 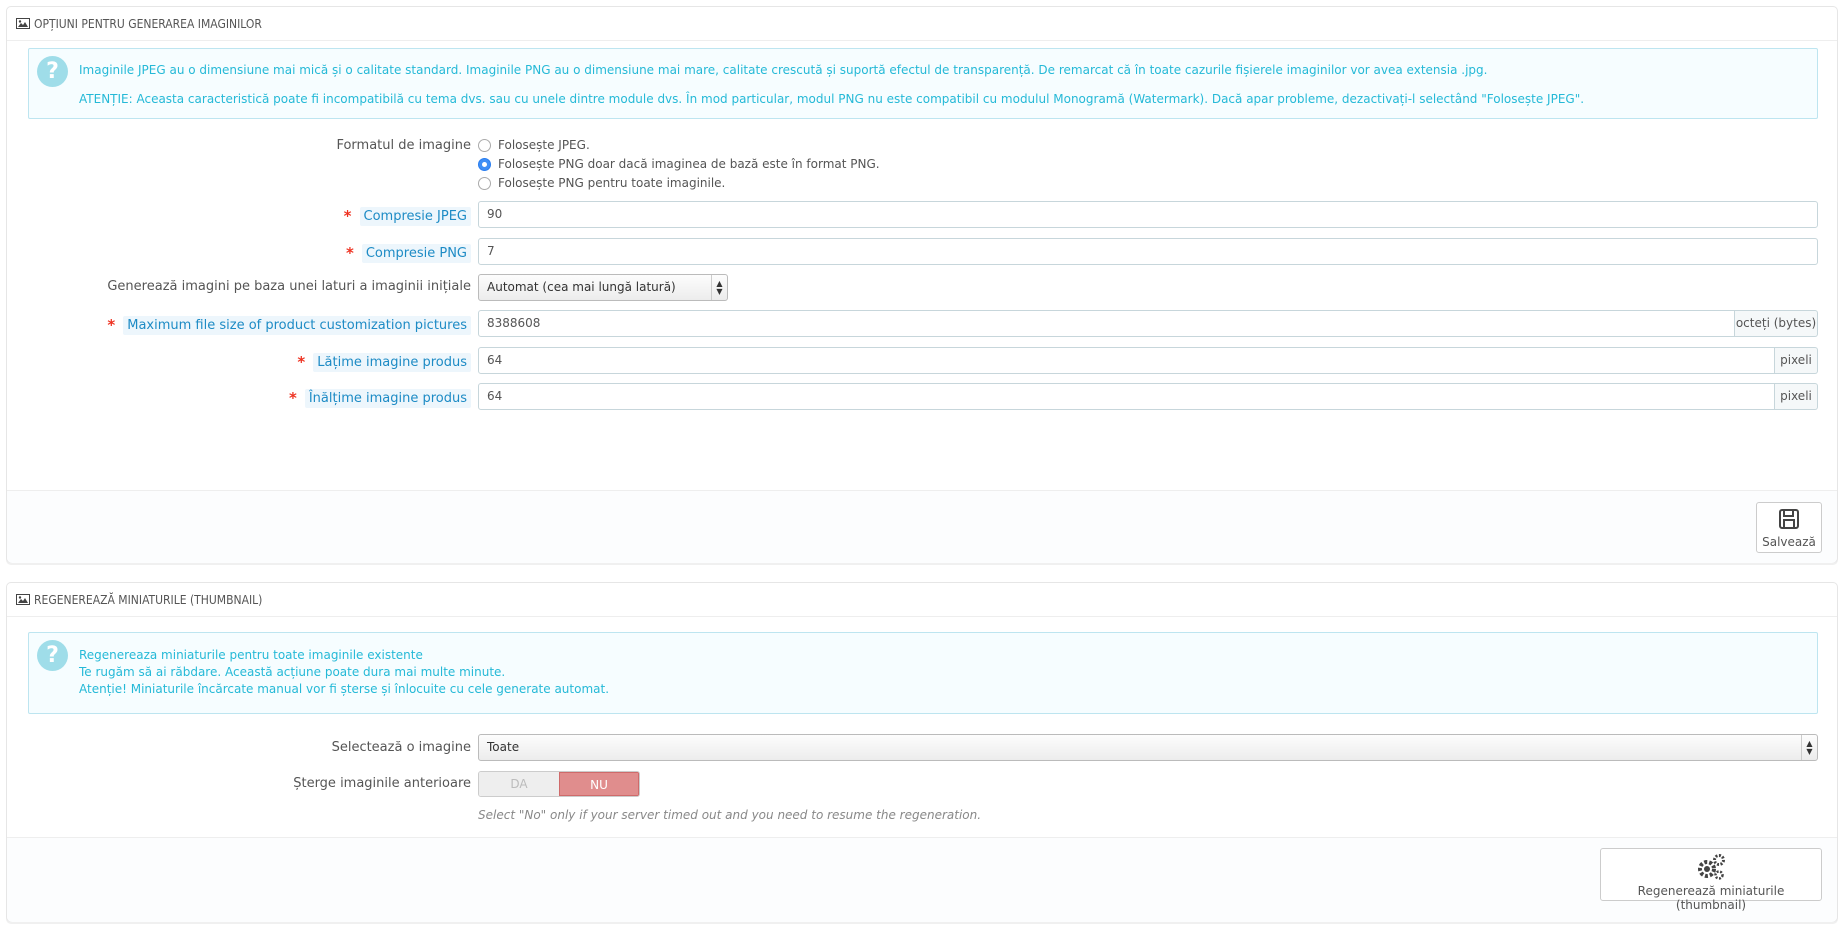 I want to click on erase-toggle: DA NU, so click(x=559, y=784).